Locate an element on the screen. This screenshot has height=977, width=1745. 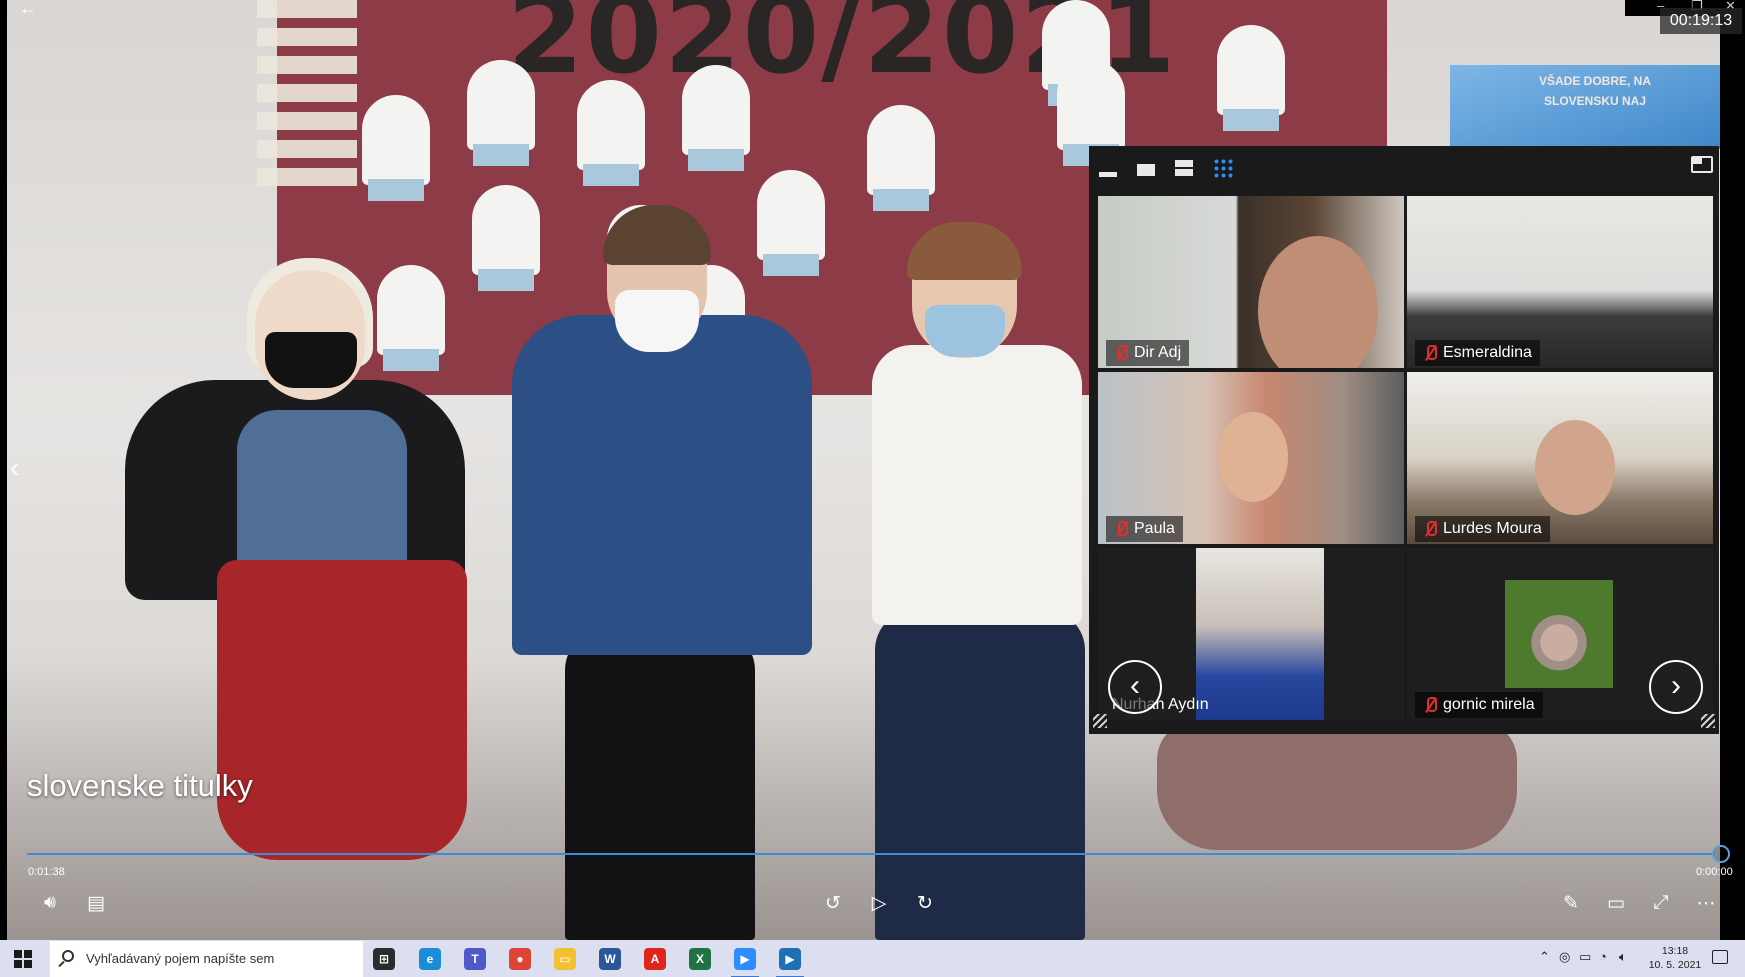
participant-label: gornic mirela is located at coordinates (1479, 705).